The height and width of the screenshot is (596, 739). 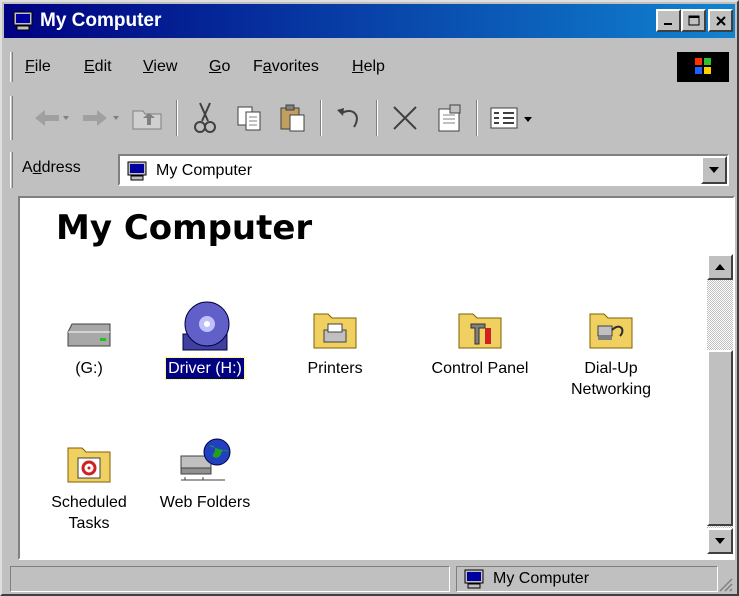 What do you see at coordinates (668, 20) in the screenshot?
I see `minimize-button` at bounding box center [668, 20].